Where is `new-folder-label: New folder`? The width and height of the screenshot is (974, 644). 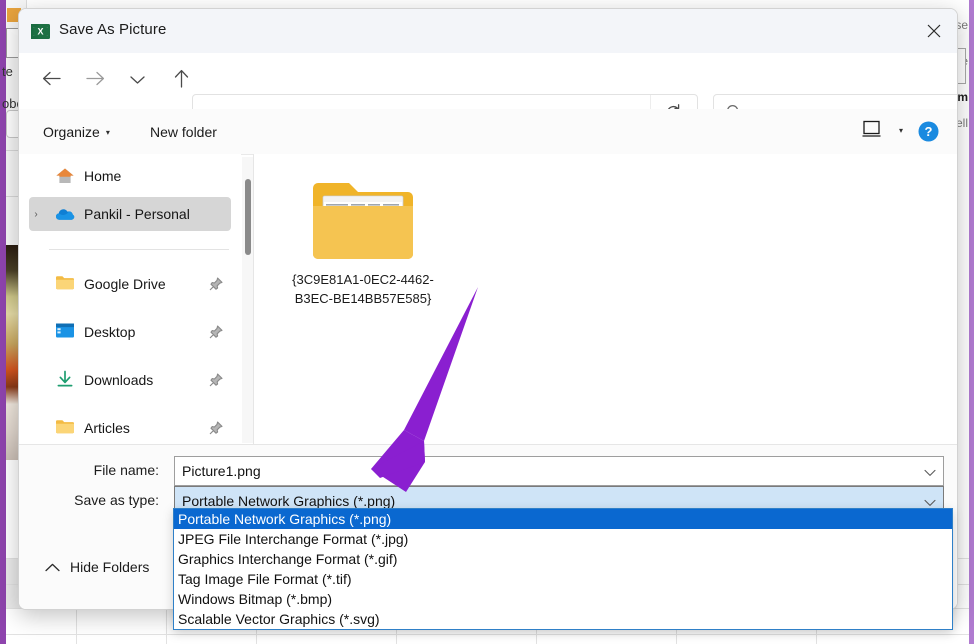
new-folder-label: New folder is located at coordinates (183, 132).